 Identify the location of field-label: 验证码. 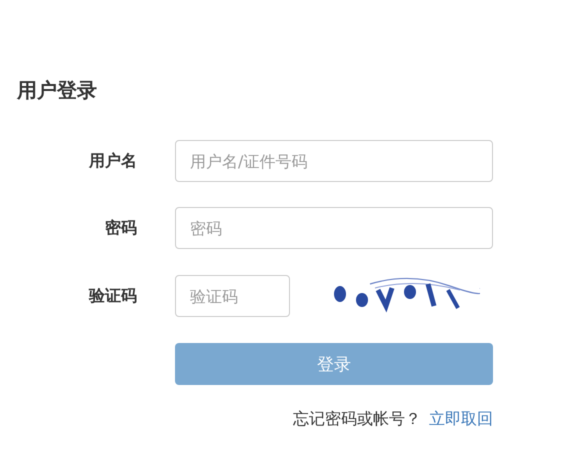
(112, 296).